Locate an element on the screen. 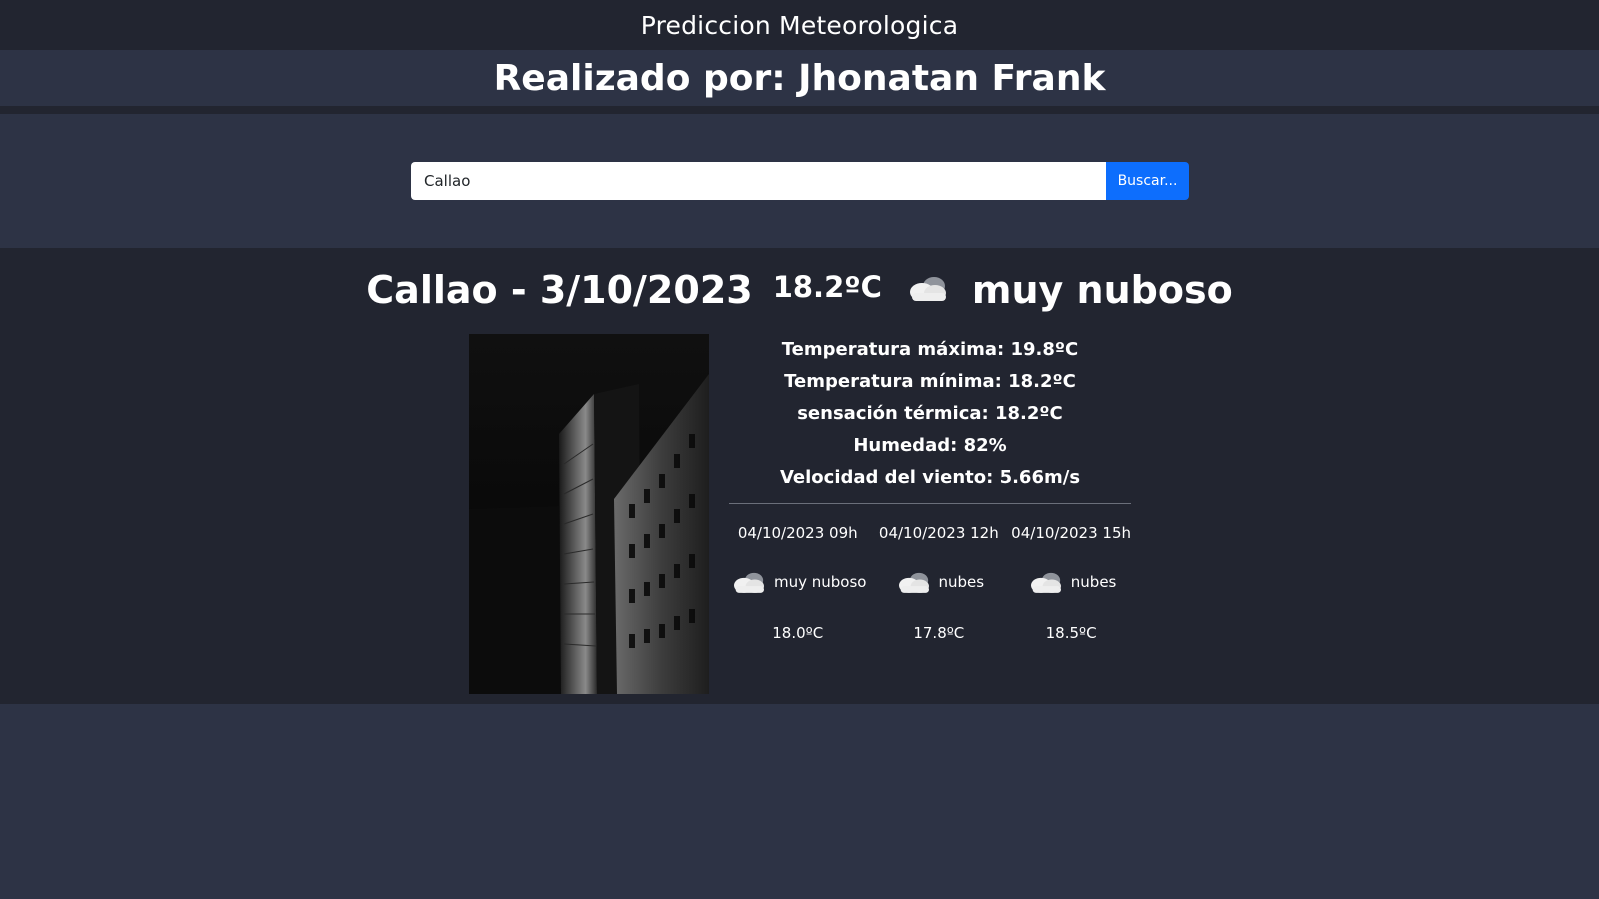  humidity: Humedad: 82% is located at coordinates (930, 445).